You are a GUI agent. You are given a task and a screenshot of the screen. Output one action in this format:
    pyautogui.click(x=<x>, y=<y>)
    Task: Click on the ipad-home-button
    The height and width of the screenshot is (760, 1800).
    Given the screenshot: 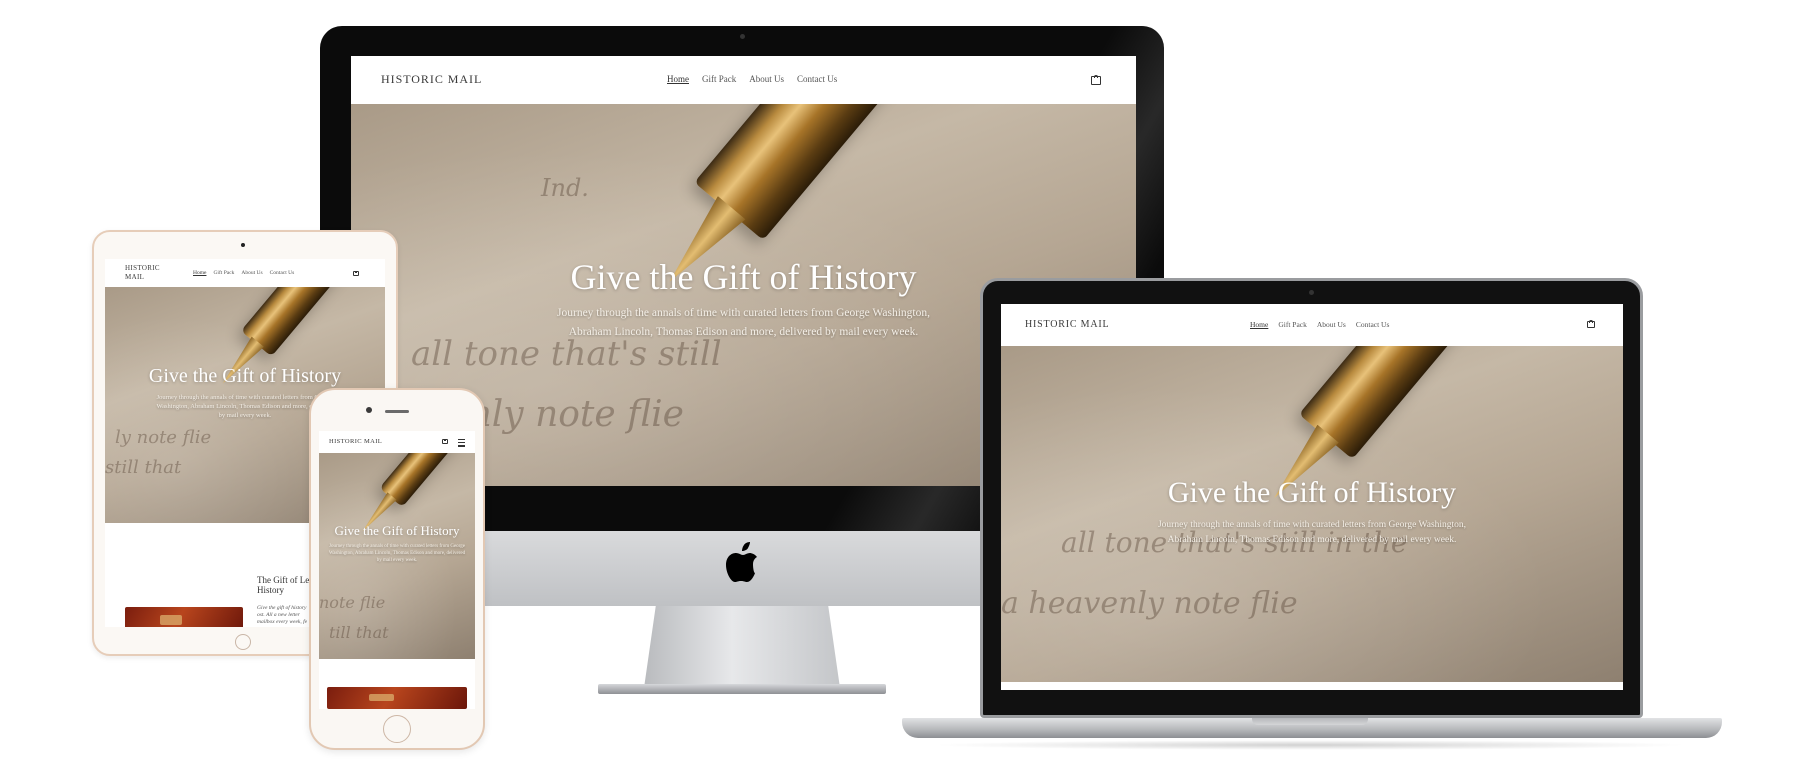 What is the action you would take?
    pyautogui.click(x=243, y=642)
    